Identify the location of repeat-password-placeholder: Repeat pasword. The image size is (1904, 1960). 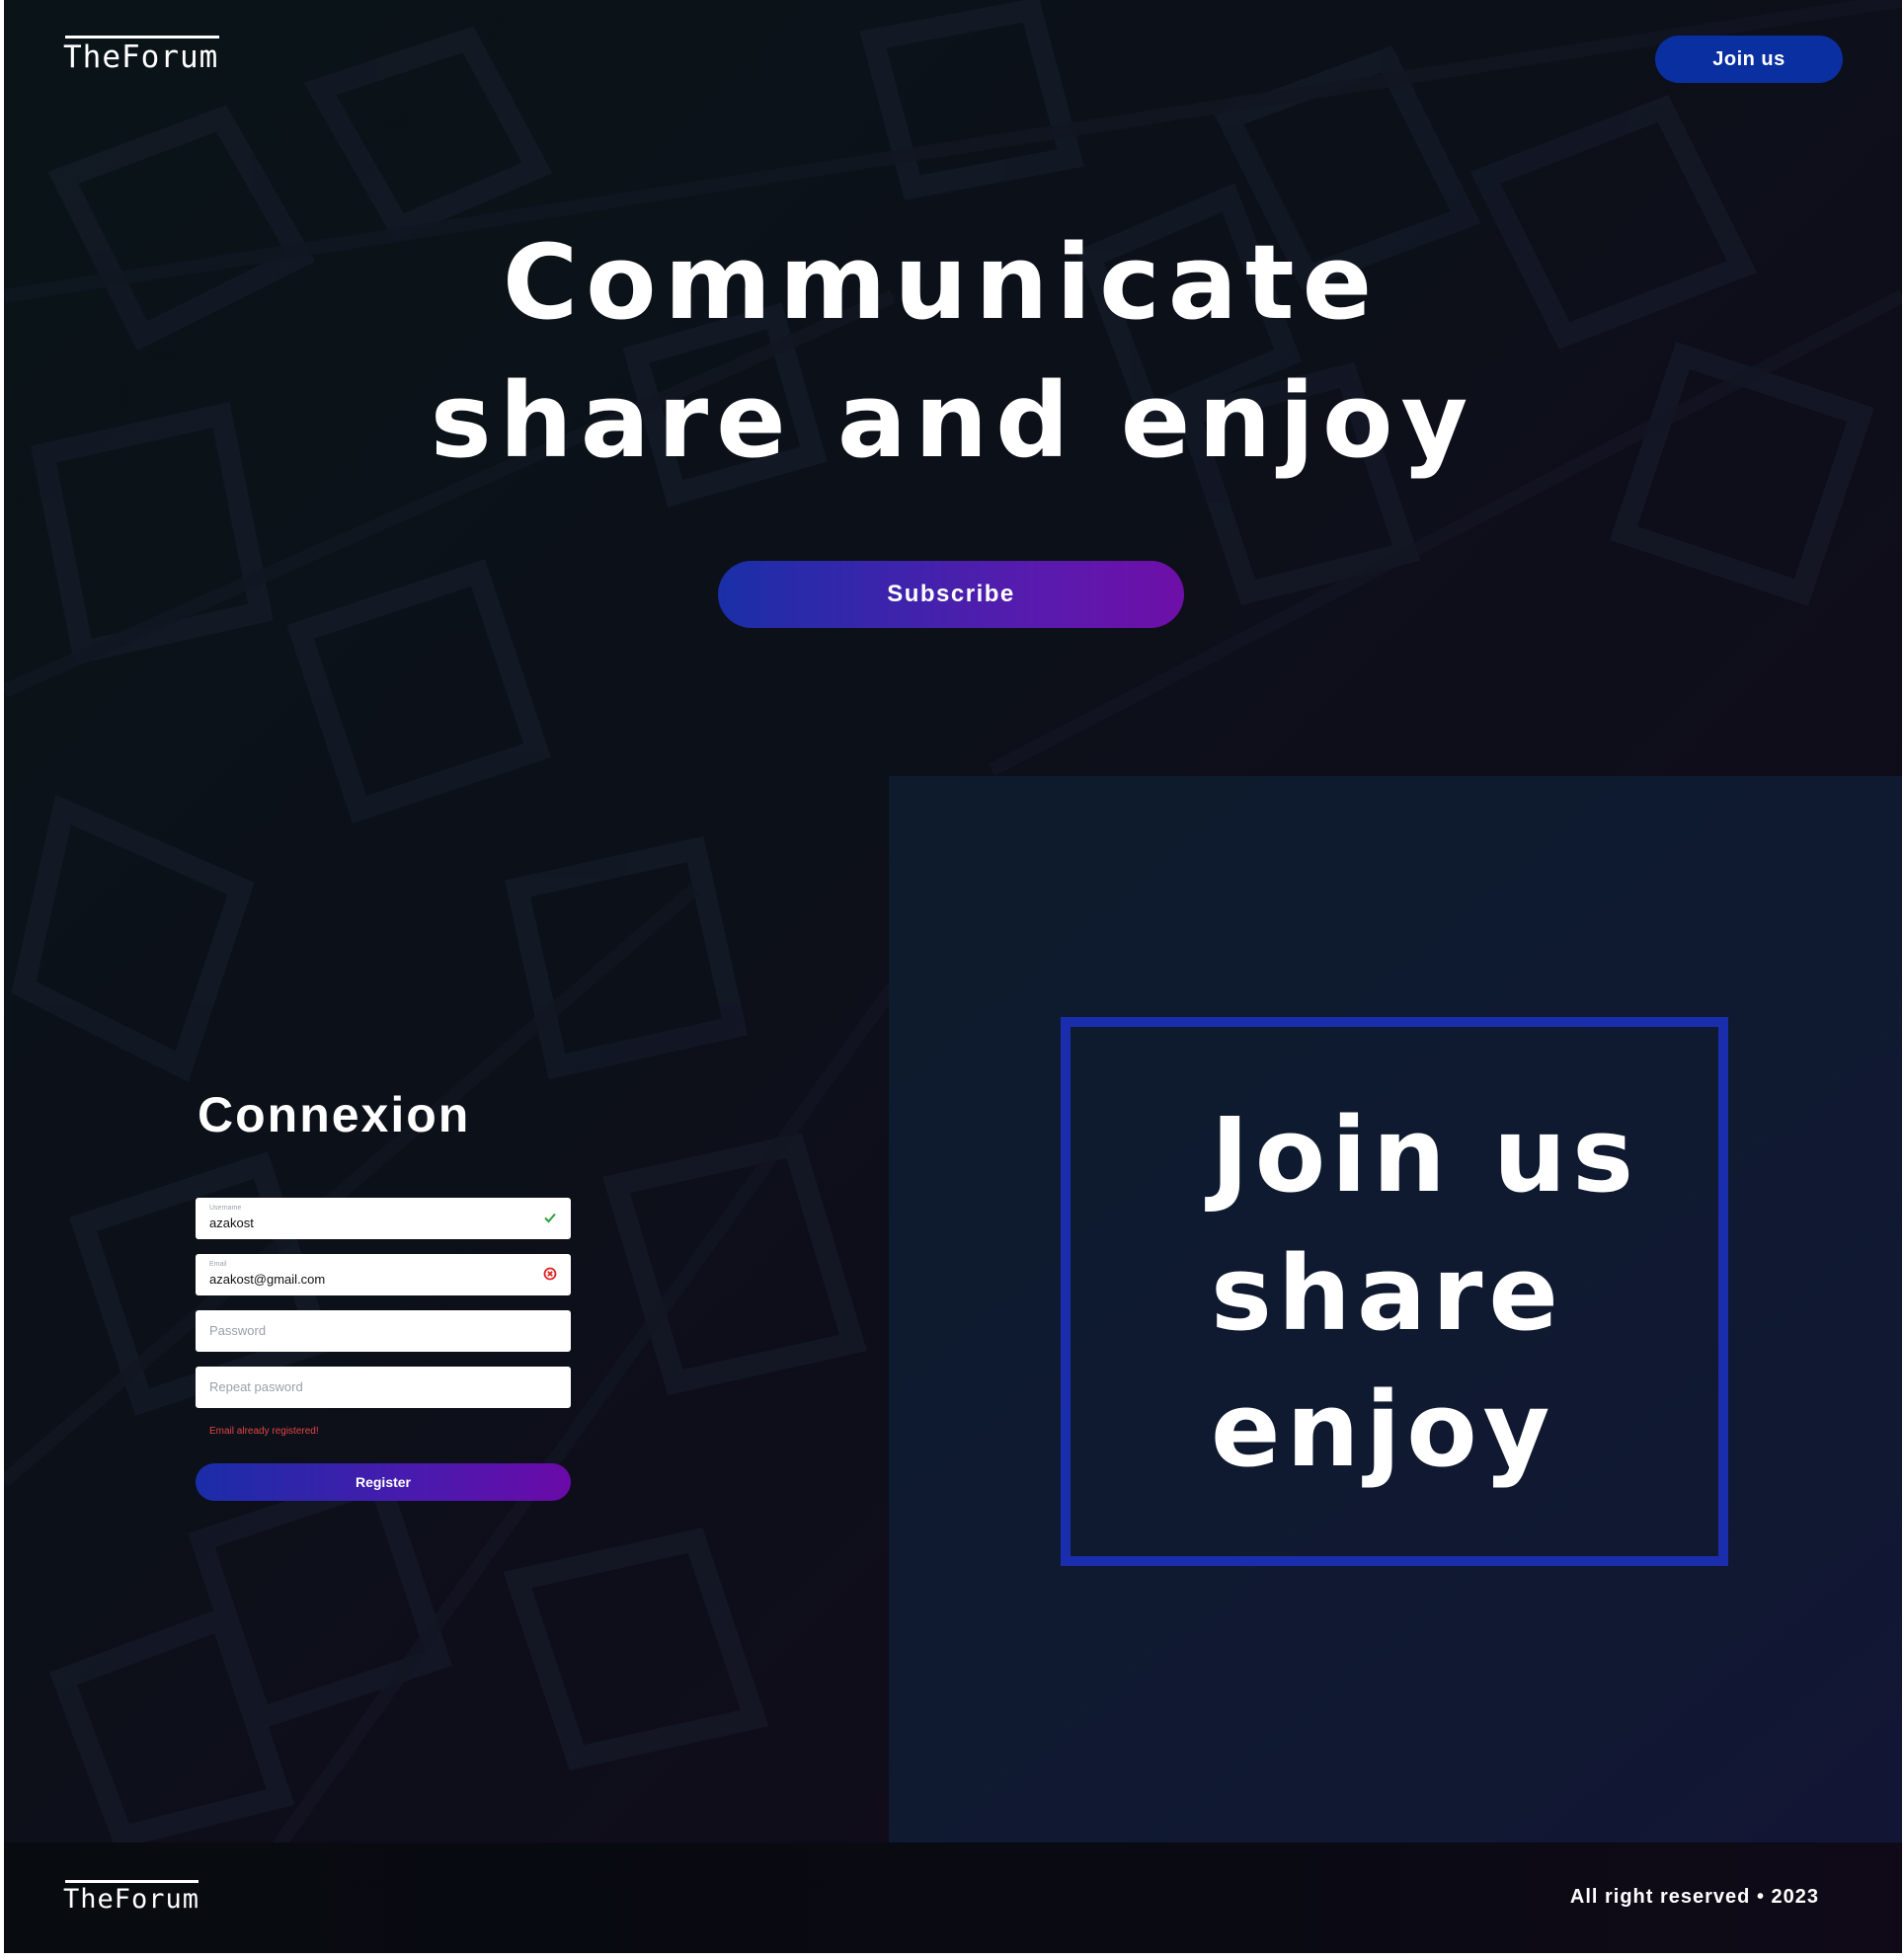
(256, 1386).